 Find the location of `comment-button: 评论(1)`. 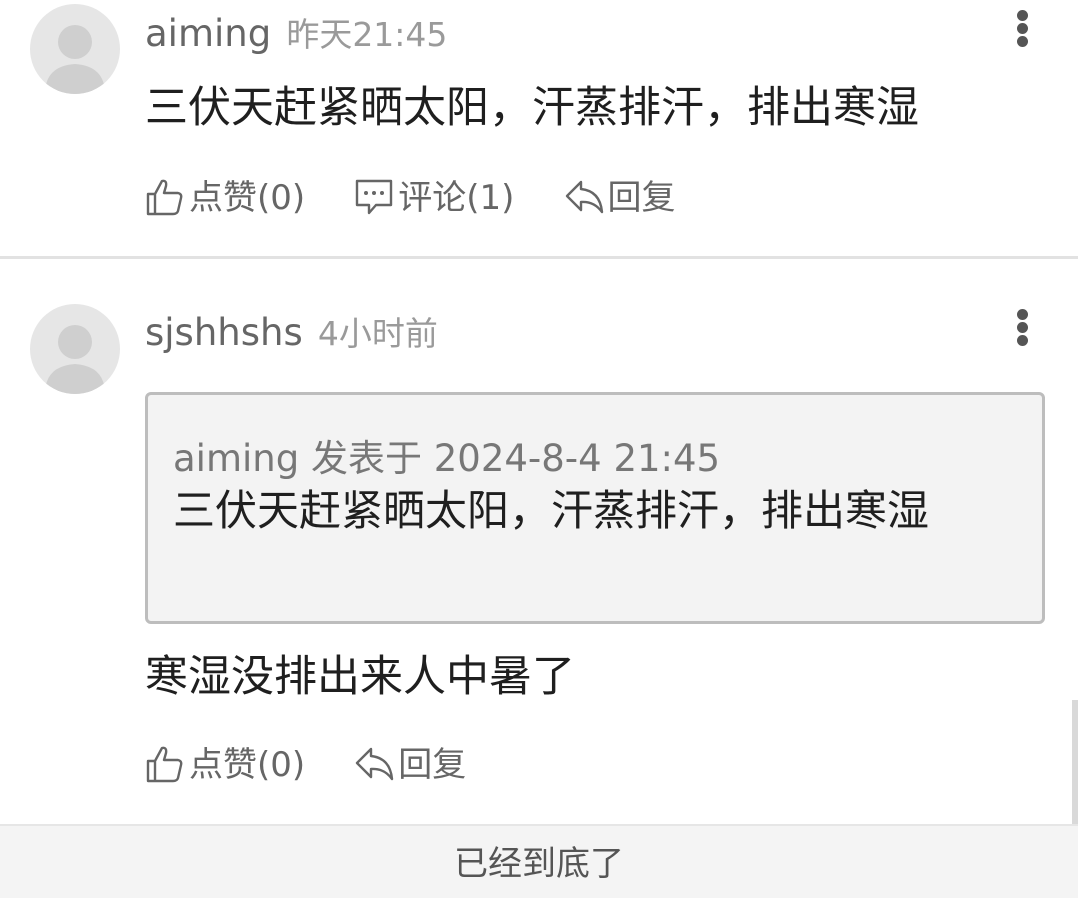

comment-button: 评论(1) is located at coordinates (434, 198).